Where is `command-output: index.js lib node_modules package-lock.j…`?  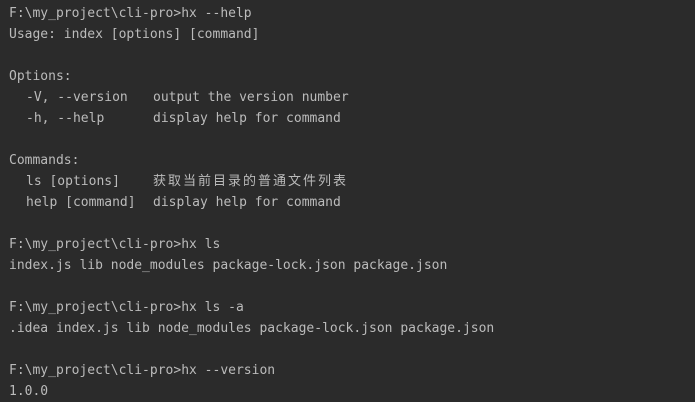 command-output: index.js lib node_modules package-lock.j… is located at coordinates (228, 265).